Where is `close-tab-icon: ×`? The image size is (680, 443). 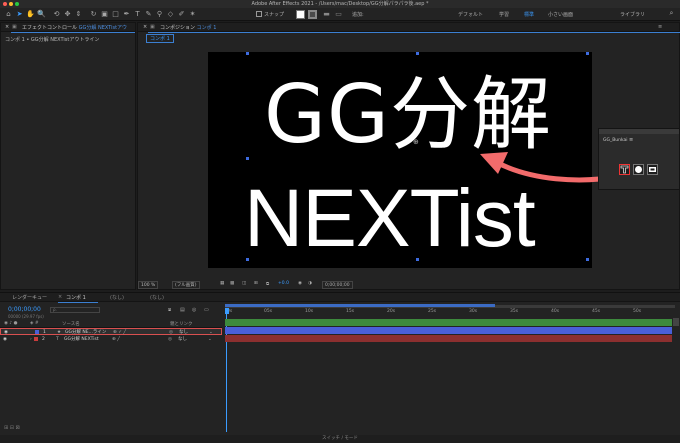 close-tab-icon: × is located at coordinates (7, 27).